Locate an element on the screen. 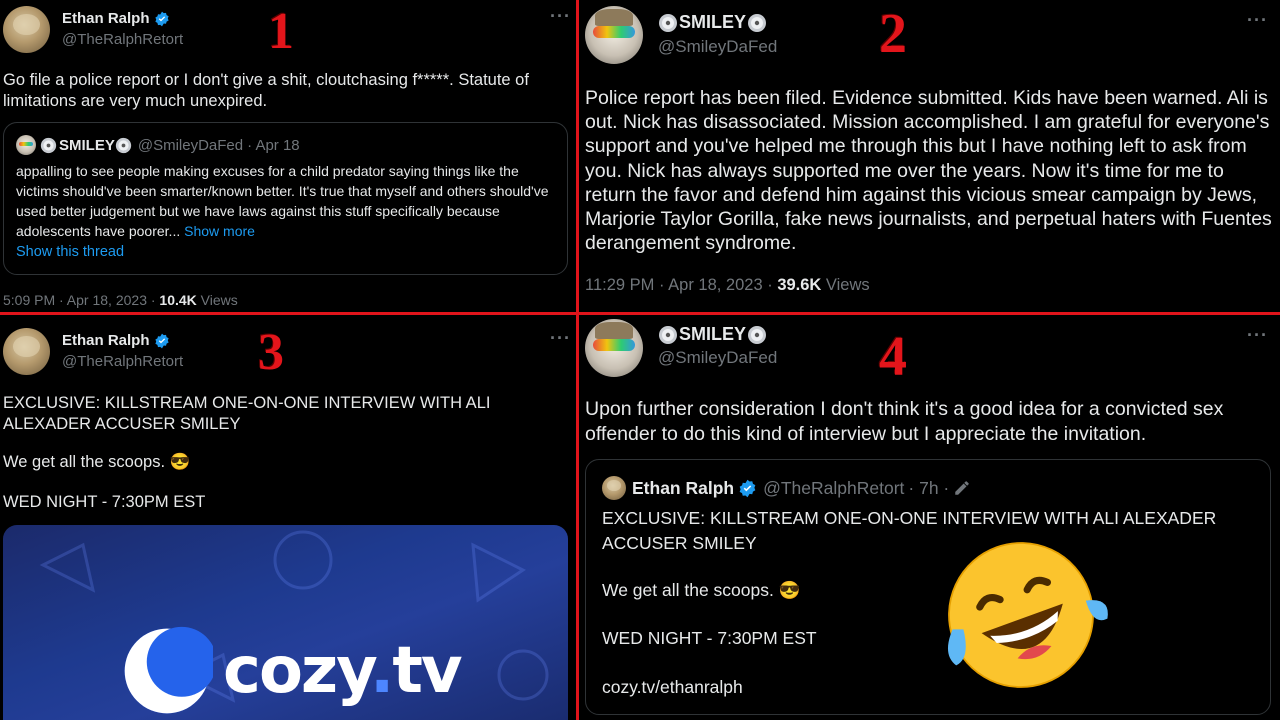  horizontal-divider is located at coordinates (640, 313).